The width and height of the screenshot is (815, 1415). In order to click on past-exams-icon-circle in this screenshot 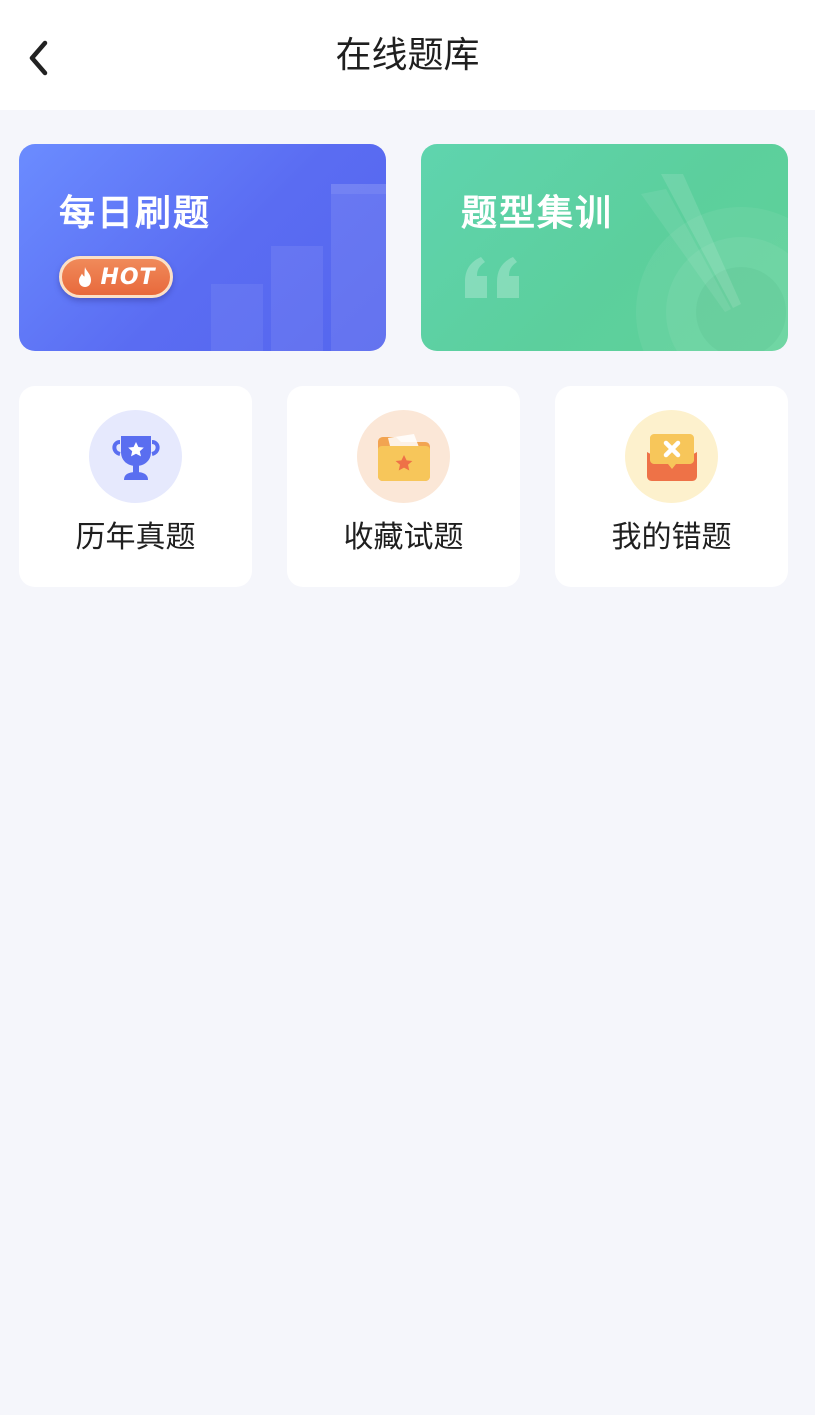, I will do `click(135, 456)`.